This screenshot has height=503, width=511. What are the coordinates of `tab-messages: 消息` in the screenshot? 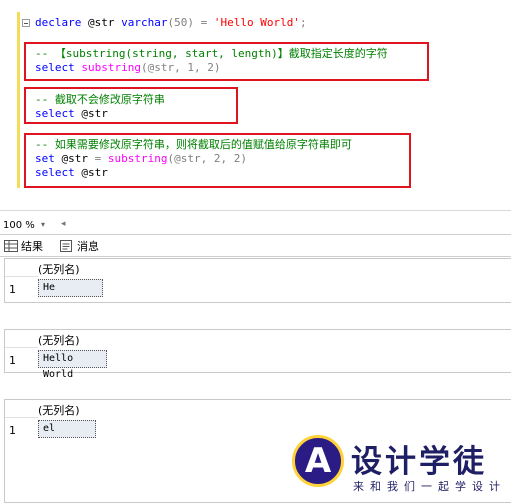 It's located at (79, 246).